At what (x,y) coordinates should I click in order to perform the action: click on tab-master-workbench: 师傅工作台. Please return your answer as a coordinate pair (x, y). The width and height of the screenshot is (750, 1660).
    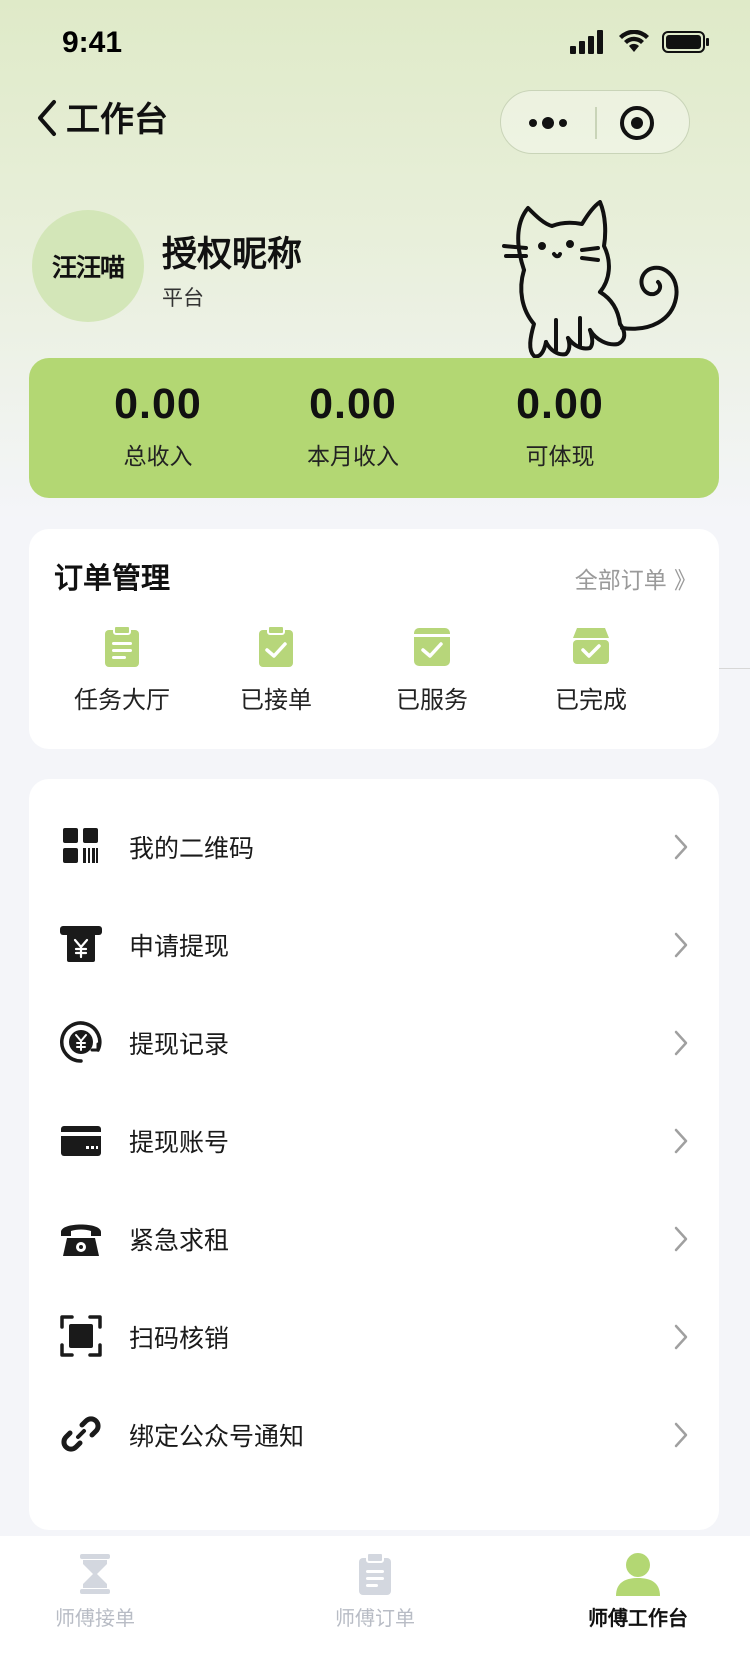
    Looking at the image, I should click on (638, 1591).